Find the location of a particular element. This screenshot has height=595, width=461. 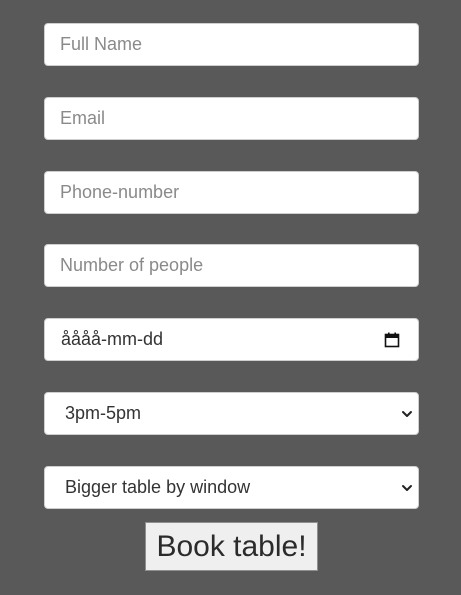

table-preference-value: Bigger table by window is located at coordinates (158, 487).